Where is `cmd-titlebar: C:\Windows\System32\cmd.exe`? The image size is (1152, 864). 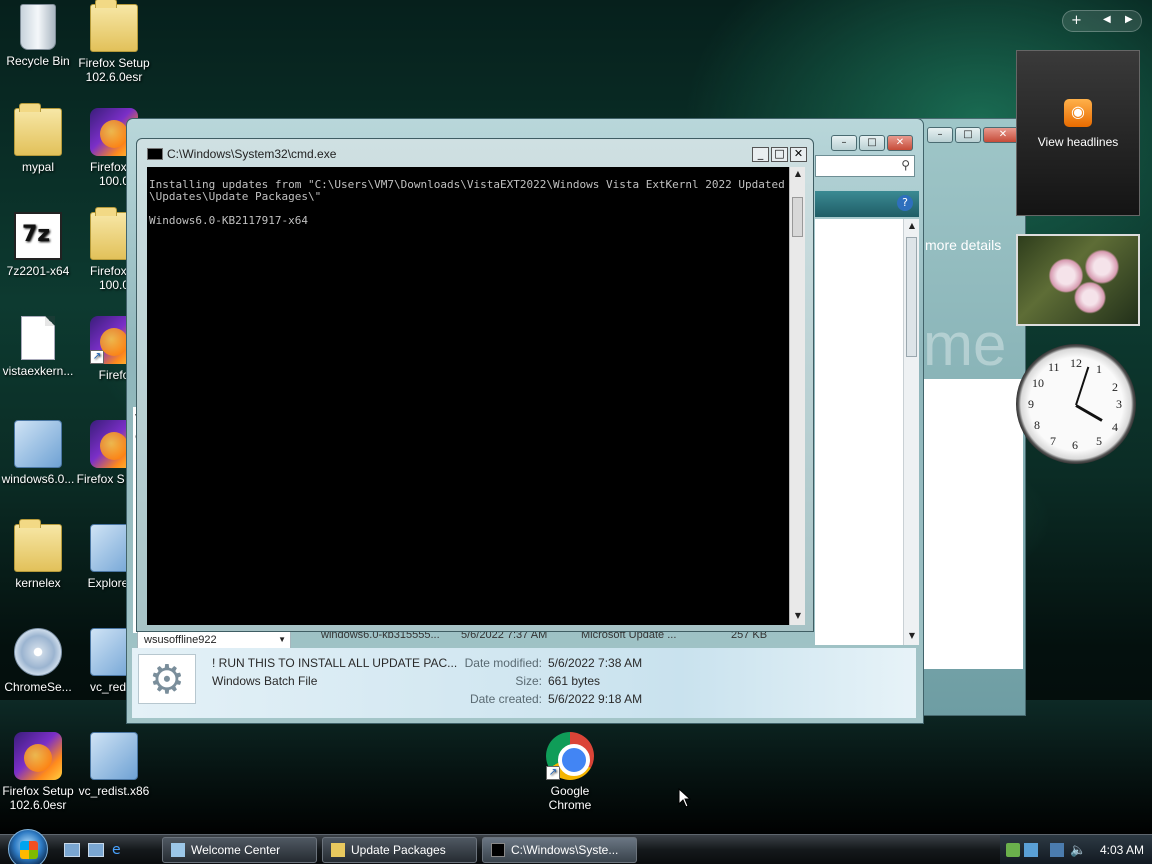 cmd-titlebar: C:\Windows\System32\cmd.exe is located at coordinates (241, 154).